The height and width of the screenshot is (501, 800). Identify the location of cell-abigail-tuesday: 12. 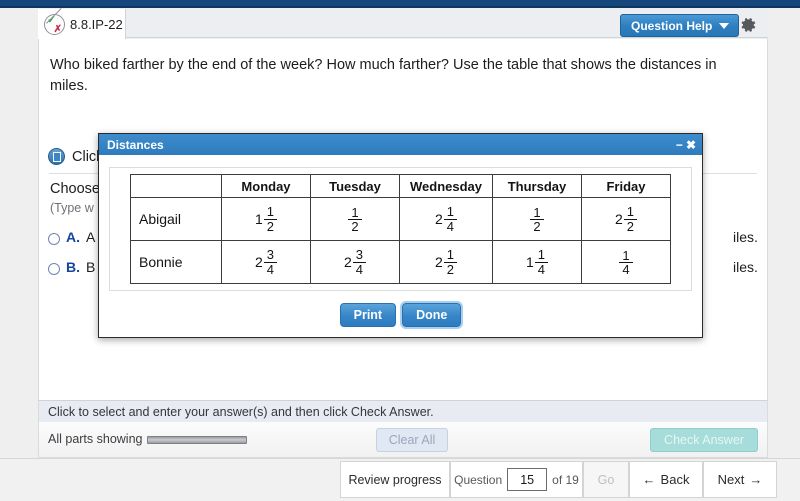
(354, 219).